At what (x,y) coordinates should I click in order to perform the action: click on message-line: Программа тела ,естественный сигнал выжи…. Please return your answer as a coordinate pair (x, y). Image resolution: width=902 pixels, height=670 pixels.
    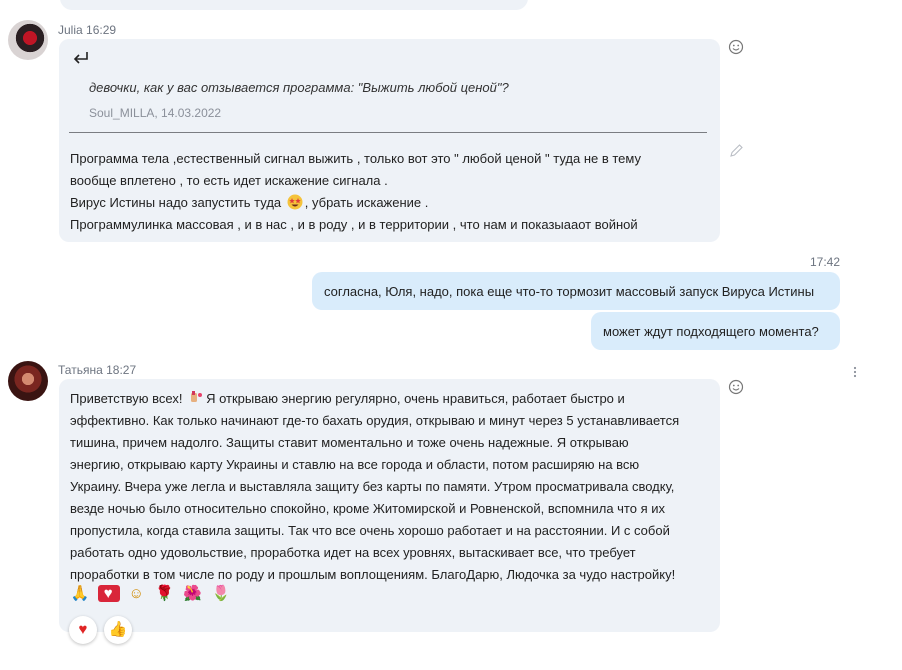
    Looking at the image, I should click on (355, 158).